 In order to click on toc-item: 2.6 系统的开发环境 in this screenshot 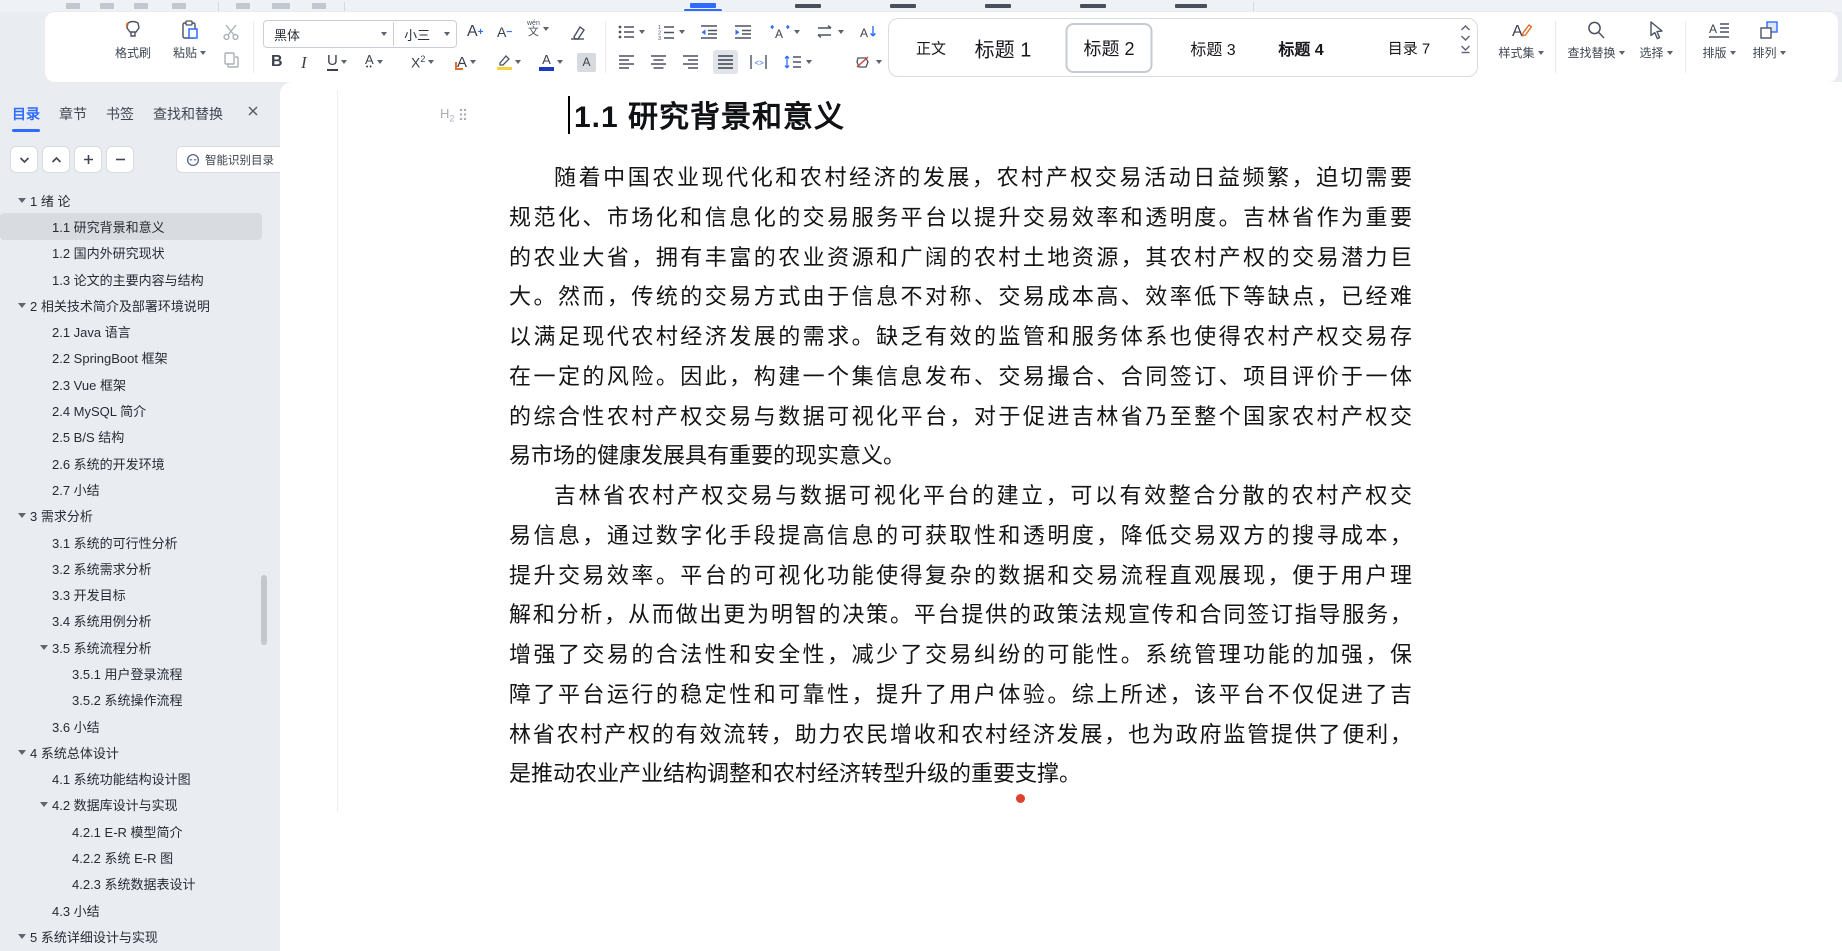, I will do `click(136, 463)`.